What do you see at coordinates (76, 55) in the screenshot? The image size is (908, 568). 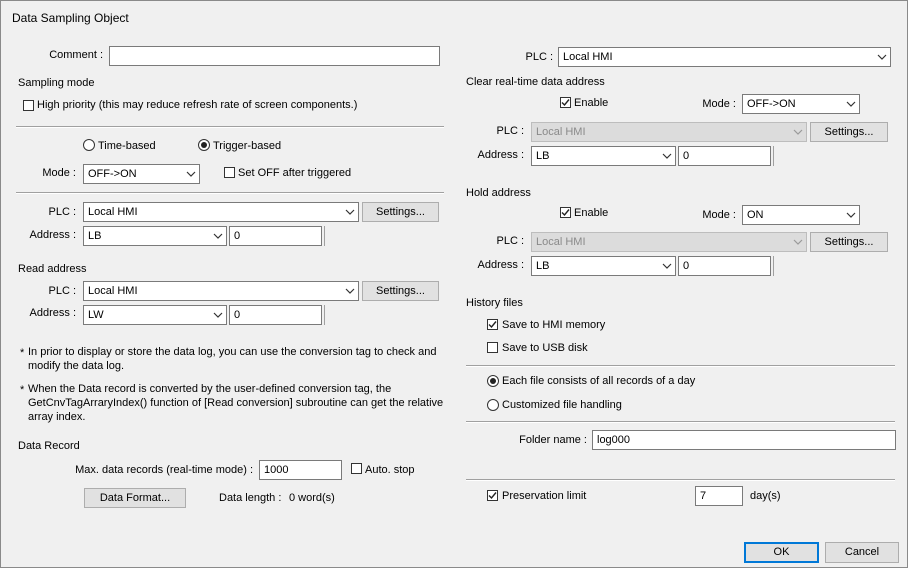 I see `comment-label: Comment :` at bounding box center [76, 55].